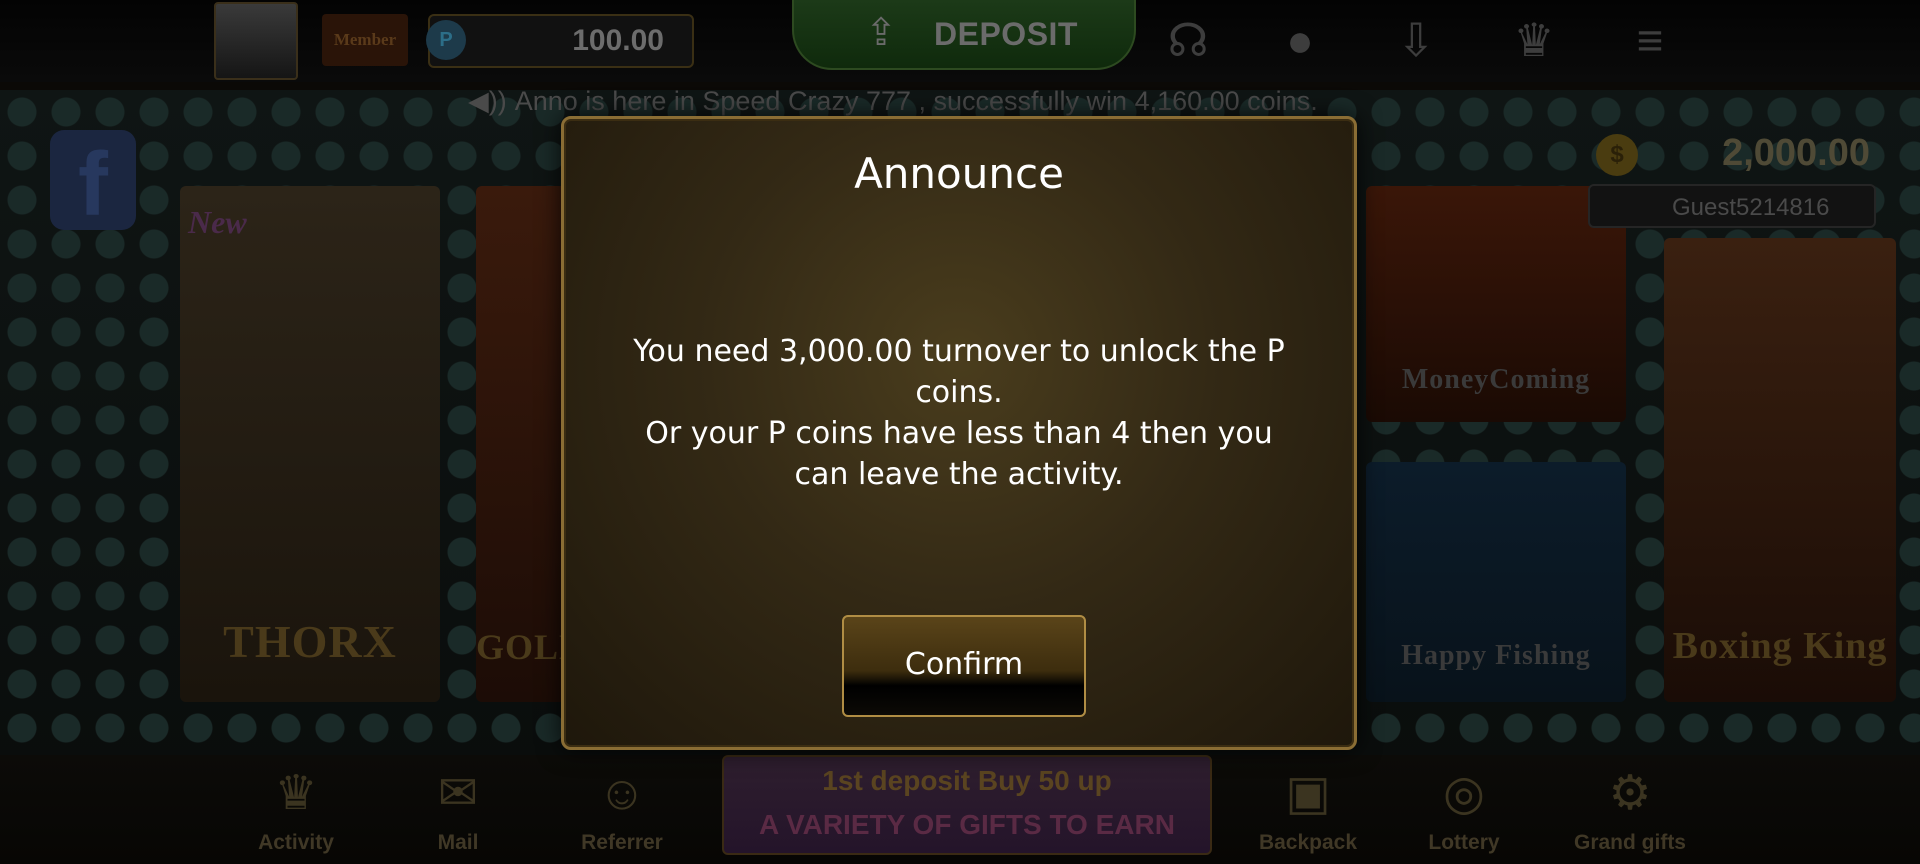  Describe the element at coordinates (1780, 470) in the screenshot. I see `game-card-boxing-king: Boxing King` at that location.